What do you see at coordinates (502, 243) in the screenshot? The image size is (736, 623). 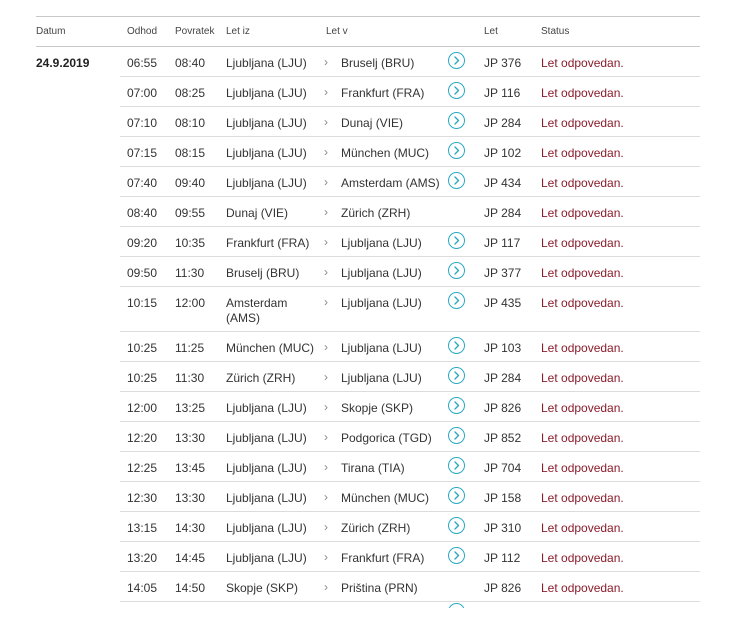 I see `flight-number: JP 117` at bounding box center [502, 243].